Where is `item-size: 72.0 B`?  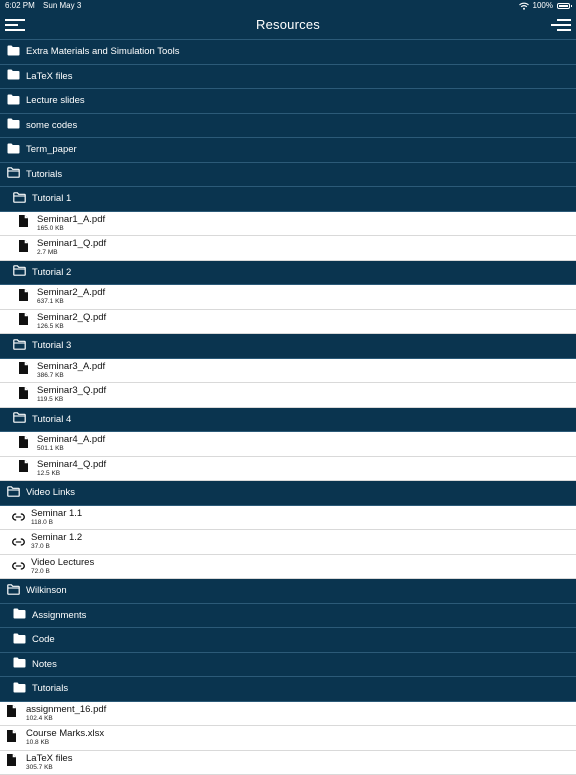 item-size: 72.0 B is located at coordinates (40, 571).